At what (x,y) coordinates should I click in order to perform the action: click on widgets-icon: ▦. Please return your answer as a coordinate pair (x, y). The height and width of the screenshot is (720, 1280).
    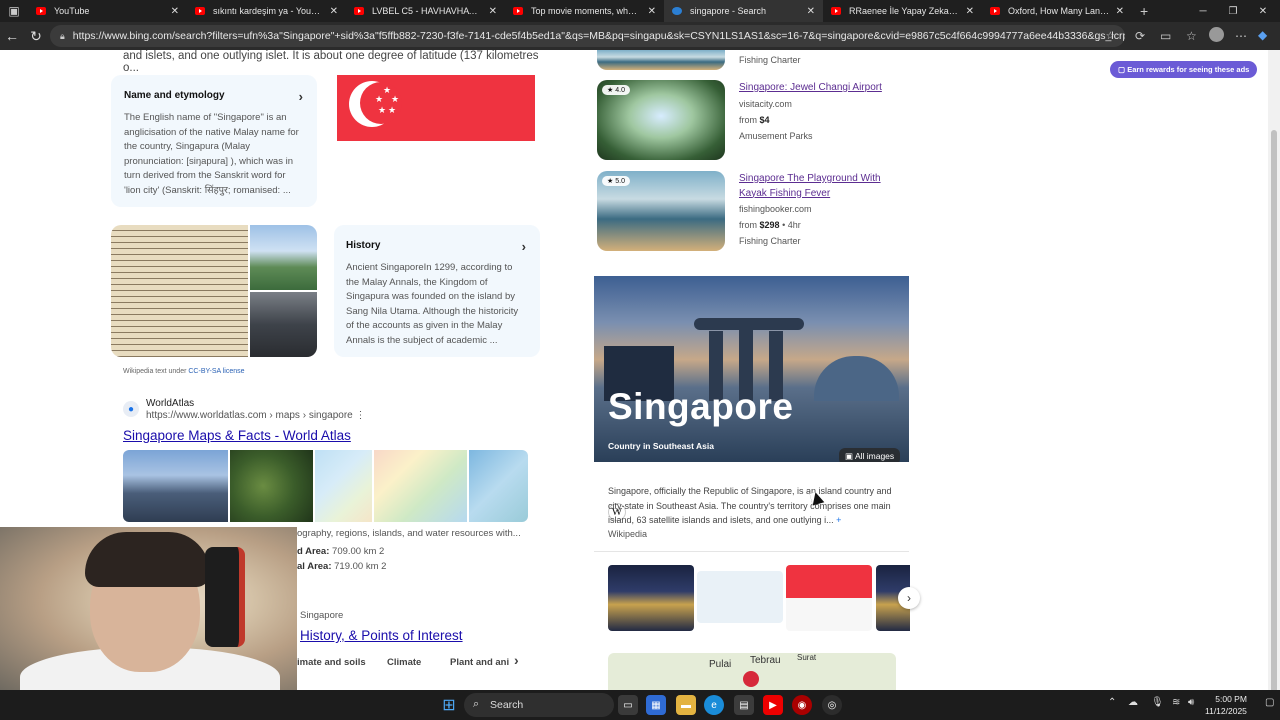
    Looking at the image, I should click on (656, 705).